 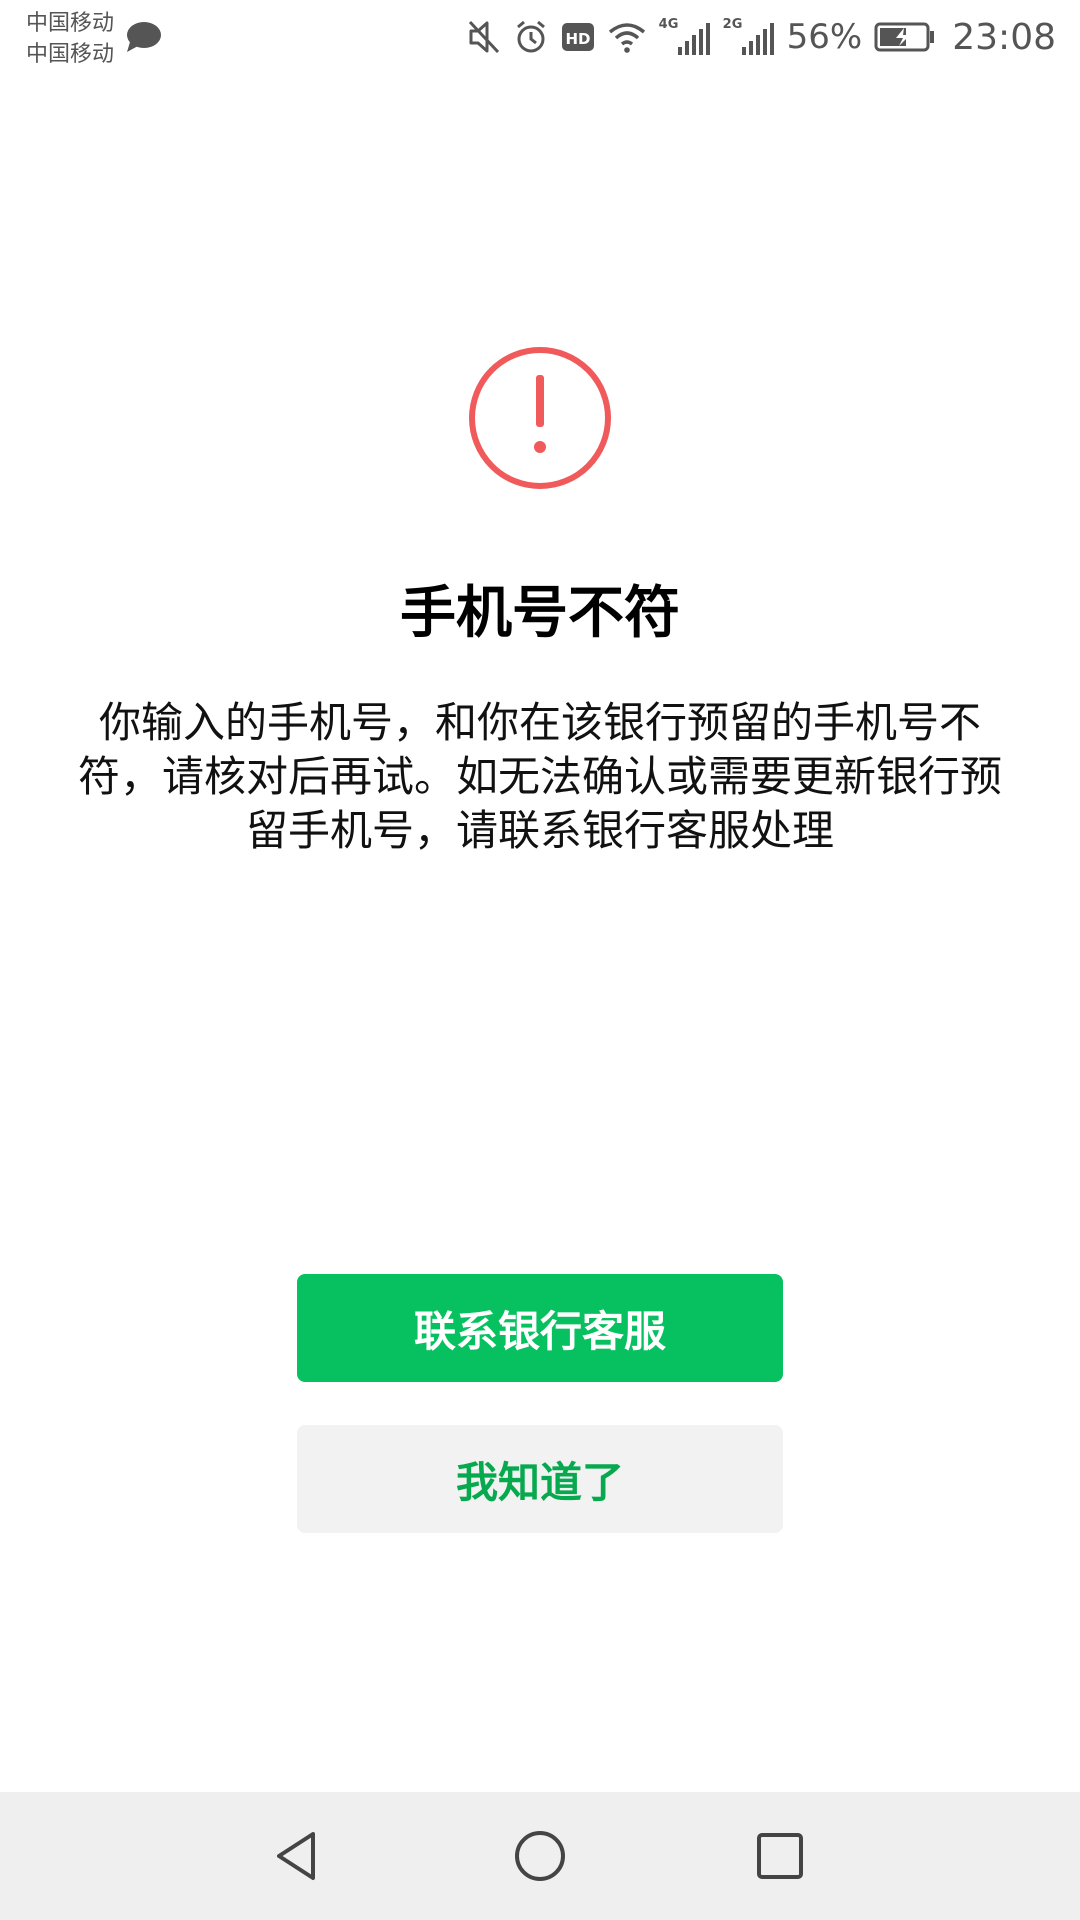 I want to click on alarm-icon, so click(x=530, y=36).